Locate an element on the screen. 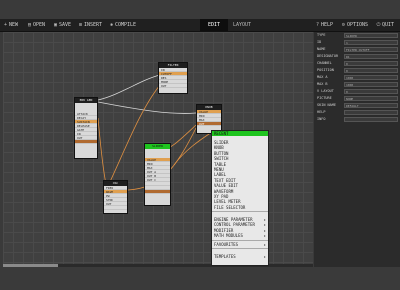 This screenshot has height=290, width=400. property-field: NONE is located at coordinates (371, 98).